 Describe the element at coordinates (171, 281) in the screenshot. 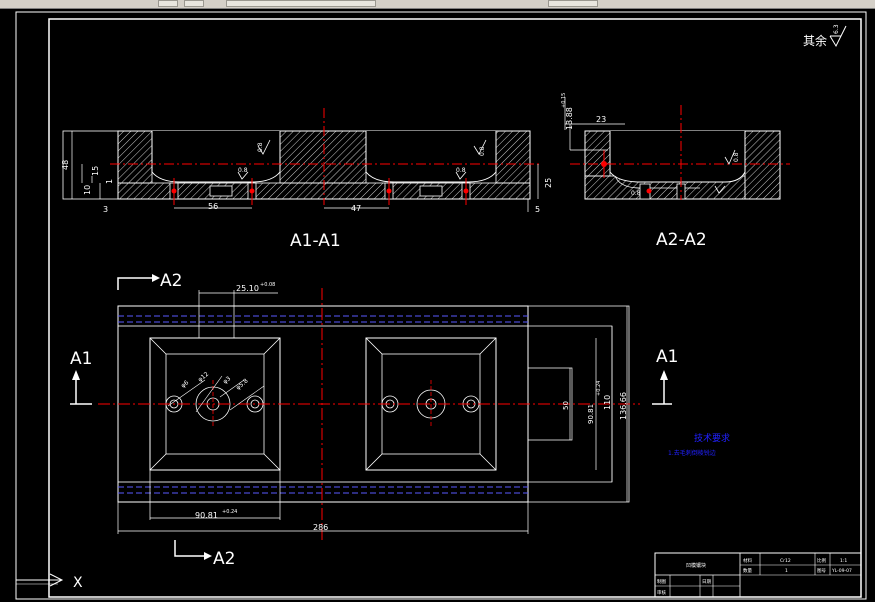

I see `section-marker-a2-top-label: A2` at that location.